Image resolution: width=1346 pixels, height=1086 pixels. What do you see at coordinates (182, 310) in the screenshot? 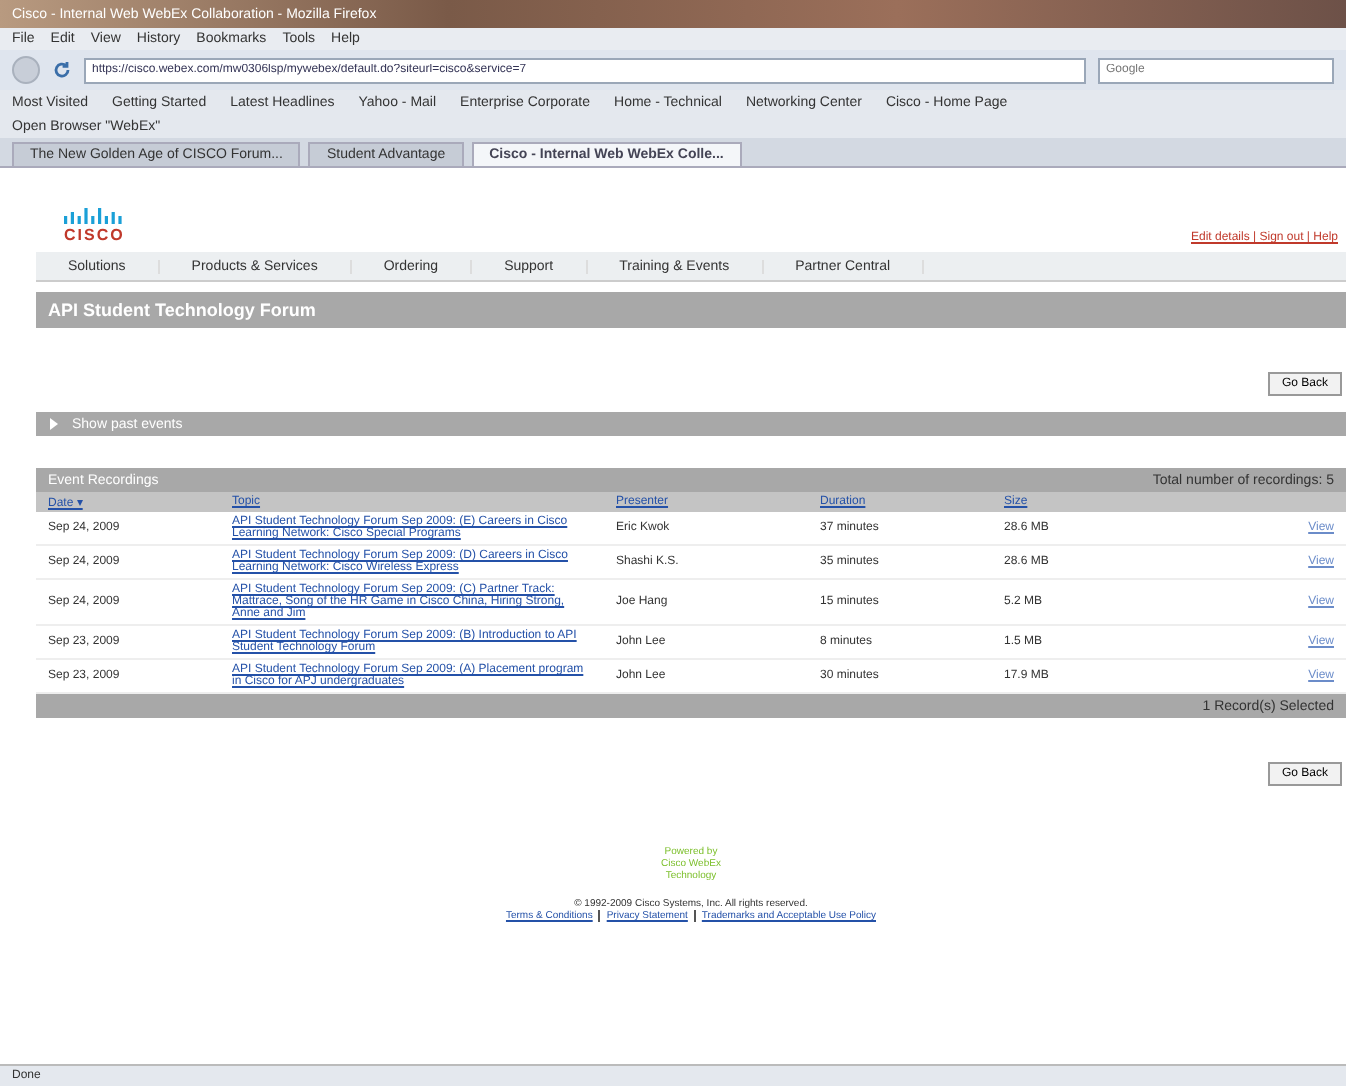
I see `page-title: API Student Technology Forum` at bounding box center [182, 310].